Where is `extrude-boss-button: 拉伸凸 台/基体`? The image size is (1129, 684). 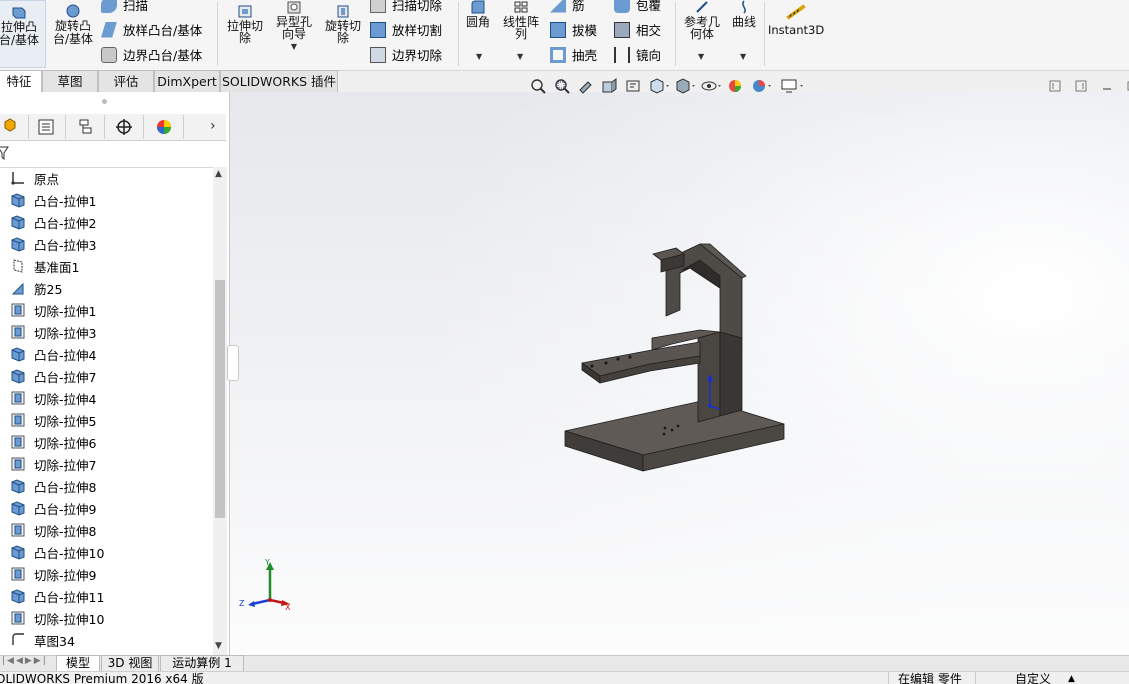
extrude-boss-button: 拉伸凸 台/基体 is located at coordinates (23, 34).